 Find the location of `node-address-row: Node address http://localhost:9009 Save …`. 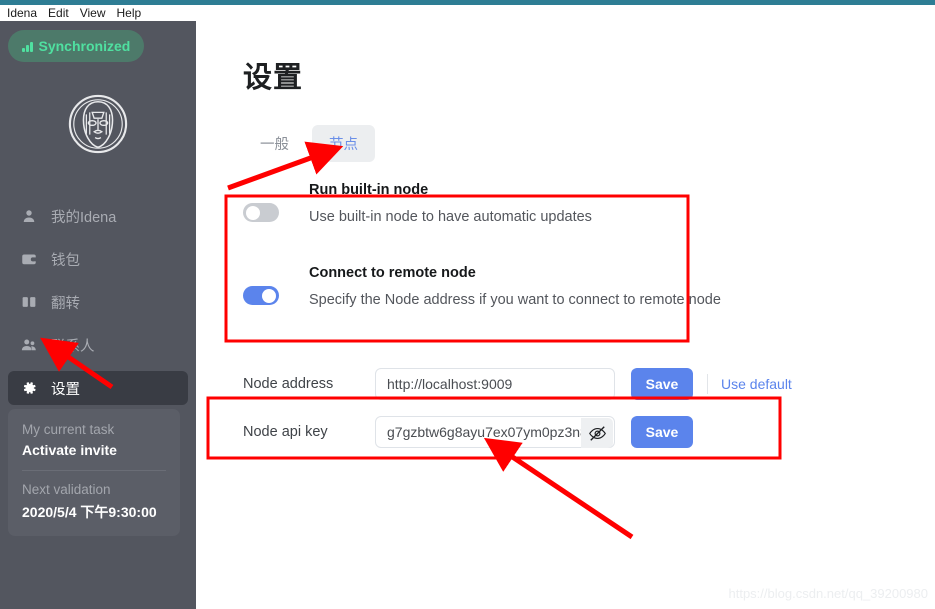

node-address-row: Node address http://localhost:9009 Save … is located at coordinates (517, 384).